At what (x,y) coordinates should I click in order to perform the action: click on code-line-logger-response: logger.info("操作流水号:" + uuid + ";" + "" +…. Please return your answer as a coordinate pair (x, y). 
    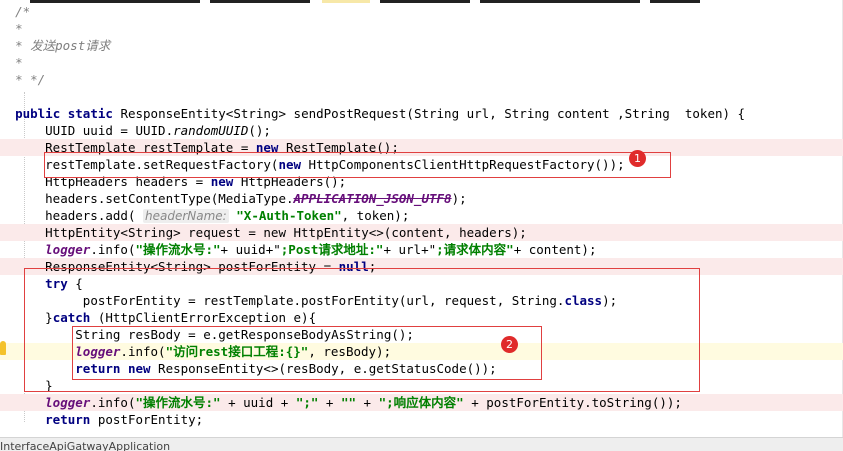
    Looking at the image, I should click on (421, 402).